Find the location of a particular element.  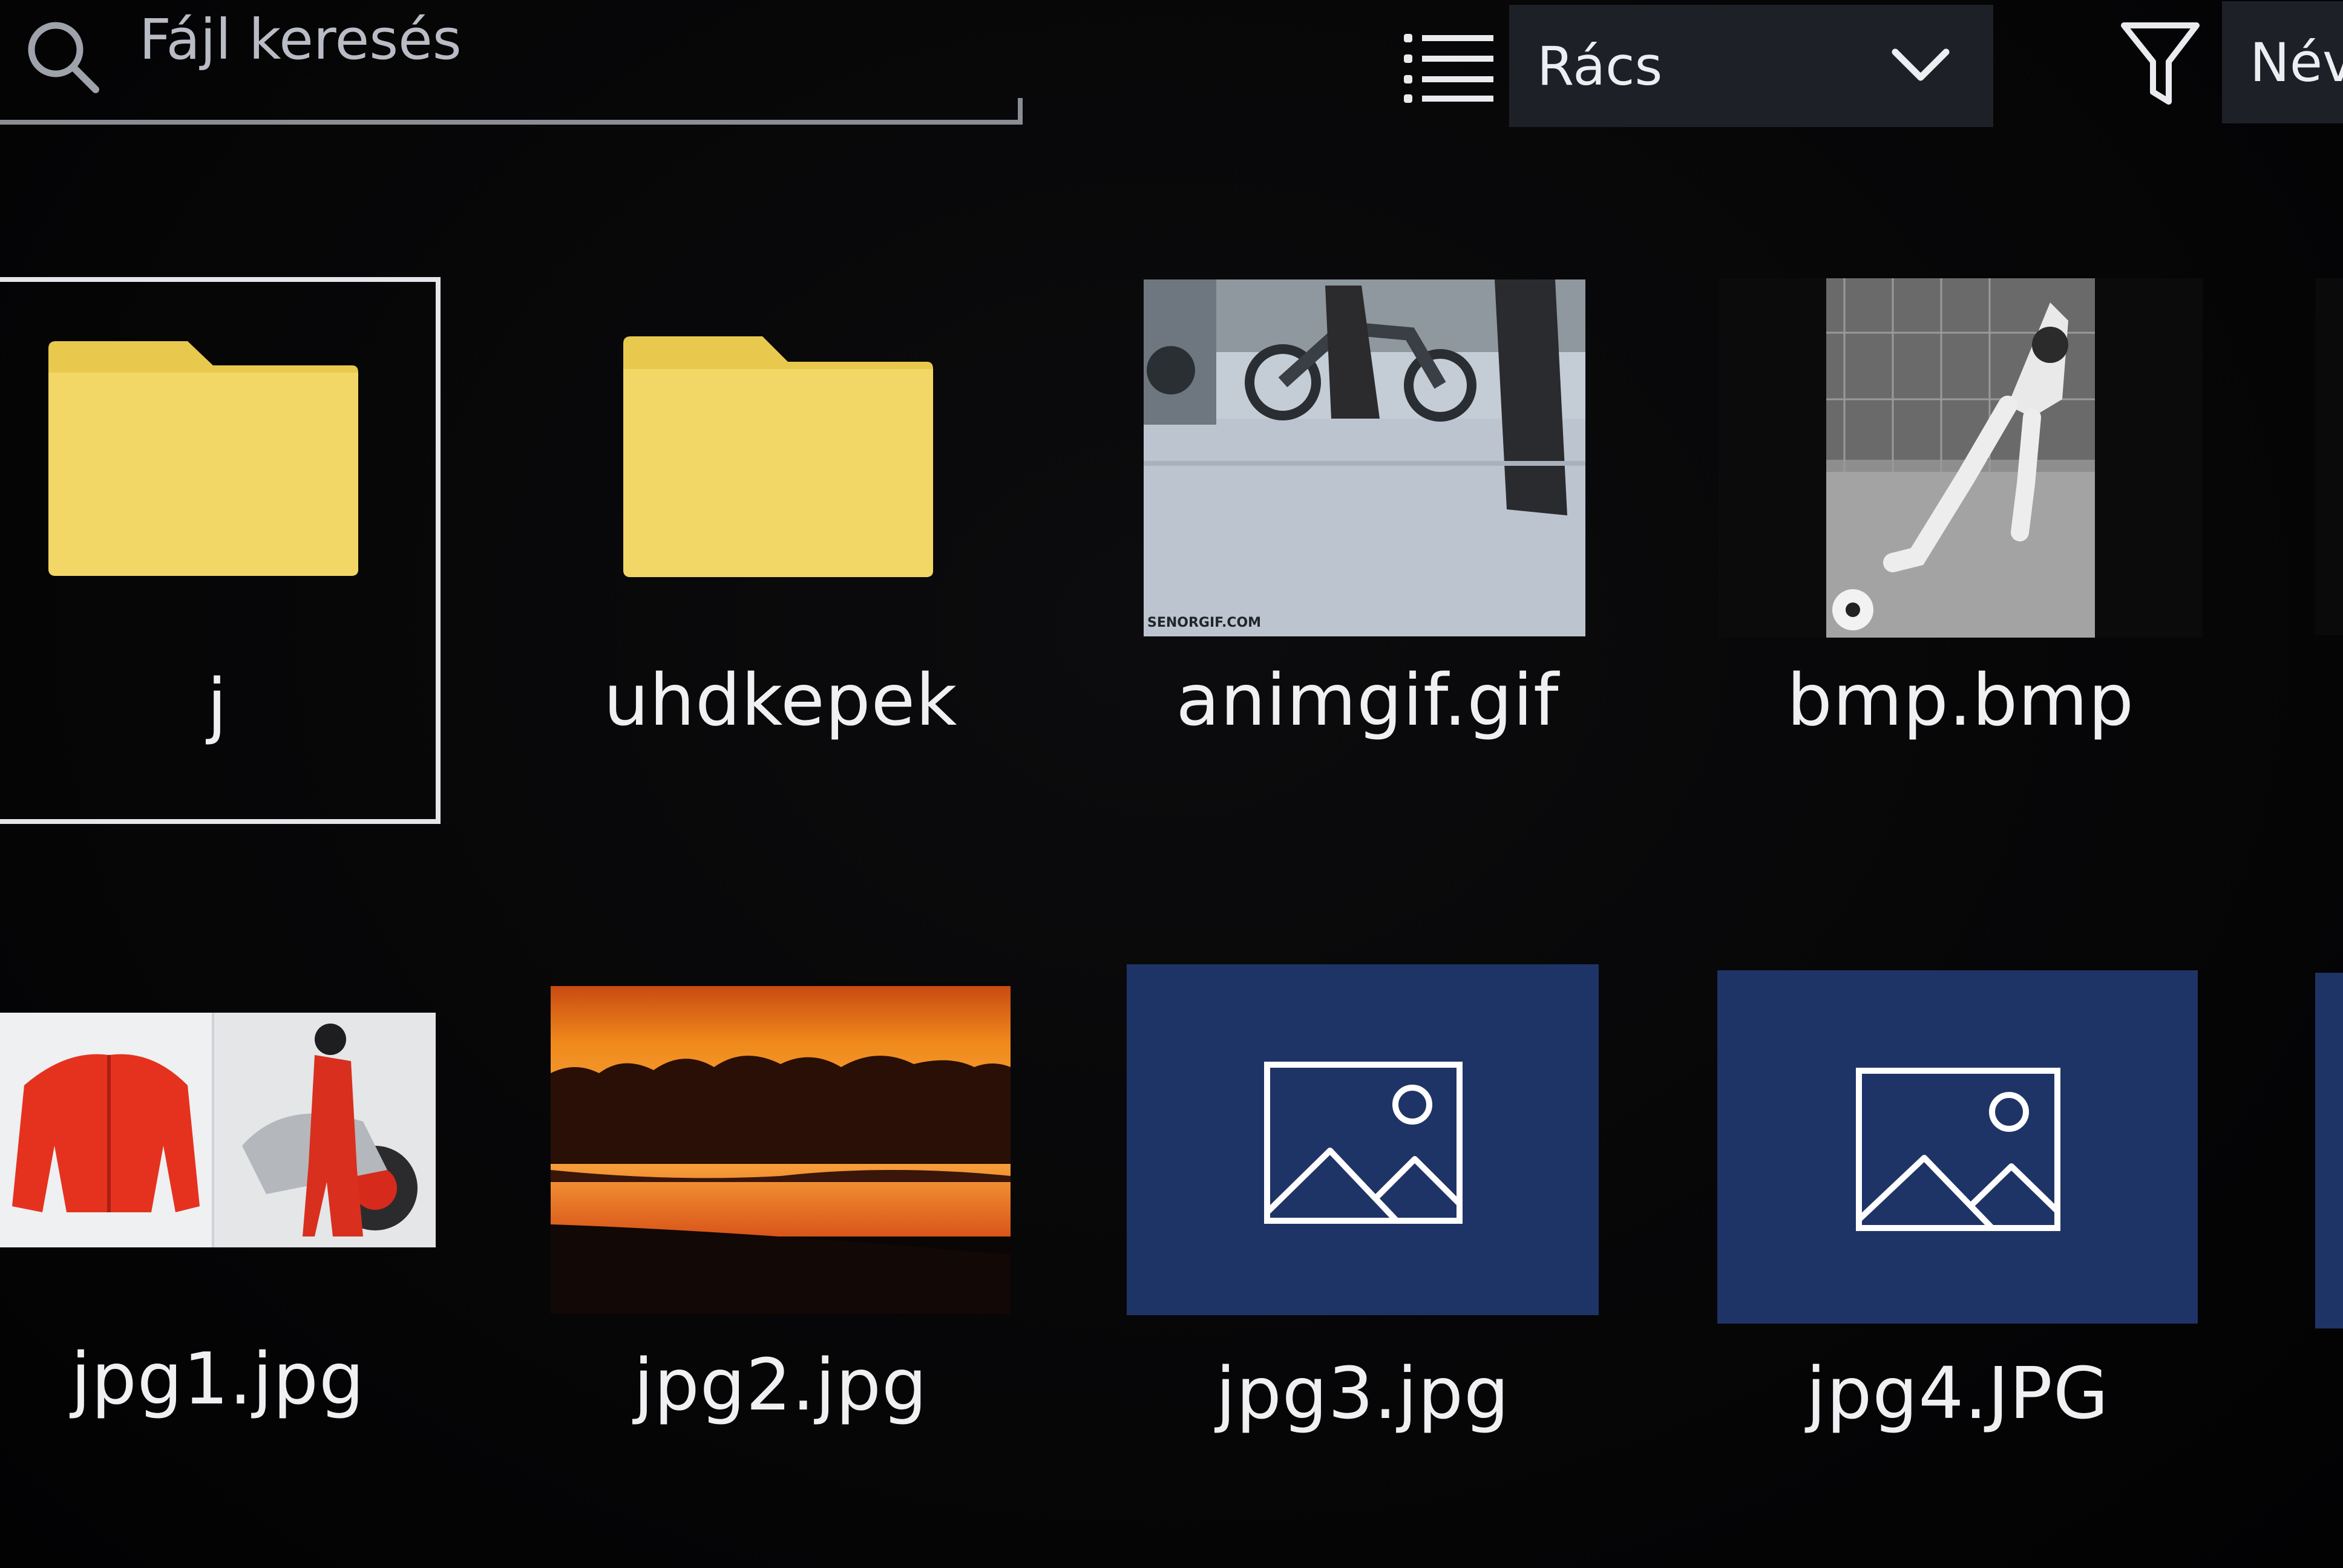

search-bar is located at coordinates (511, 64).